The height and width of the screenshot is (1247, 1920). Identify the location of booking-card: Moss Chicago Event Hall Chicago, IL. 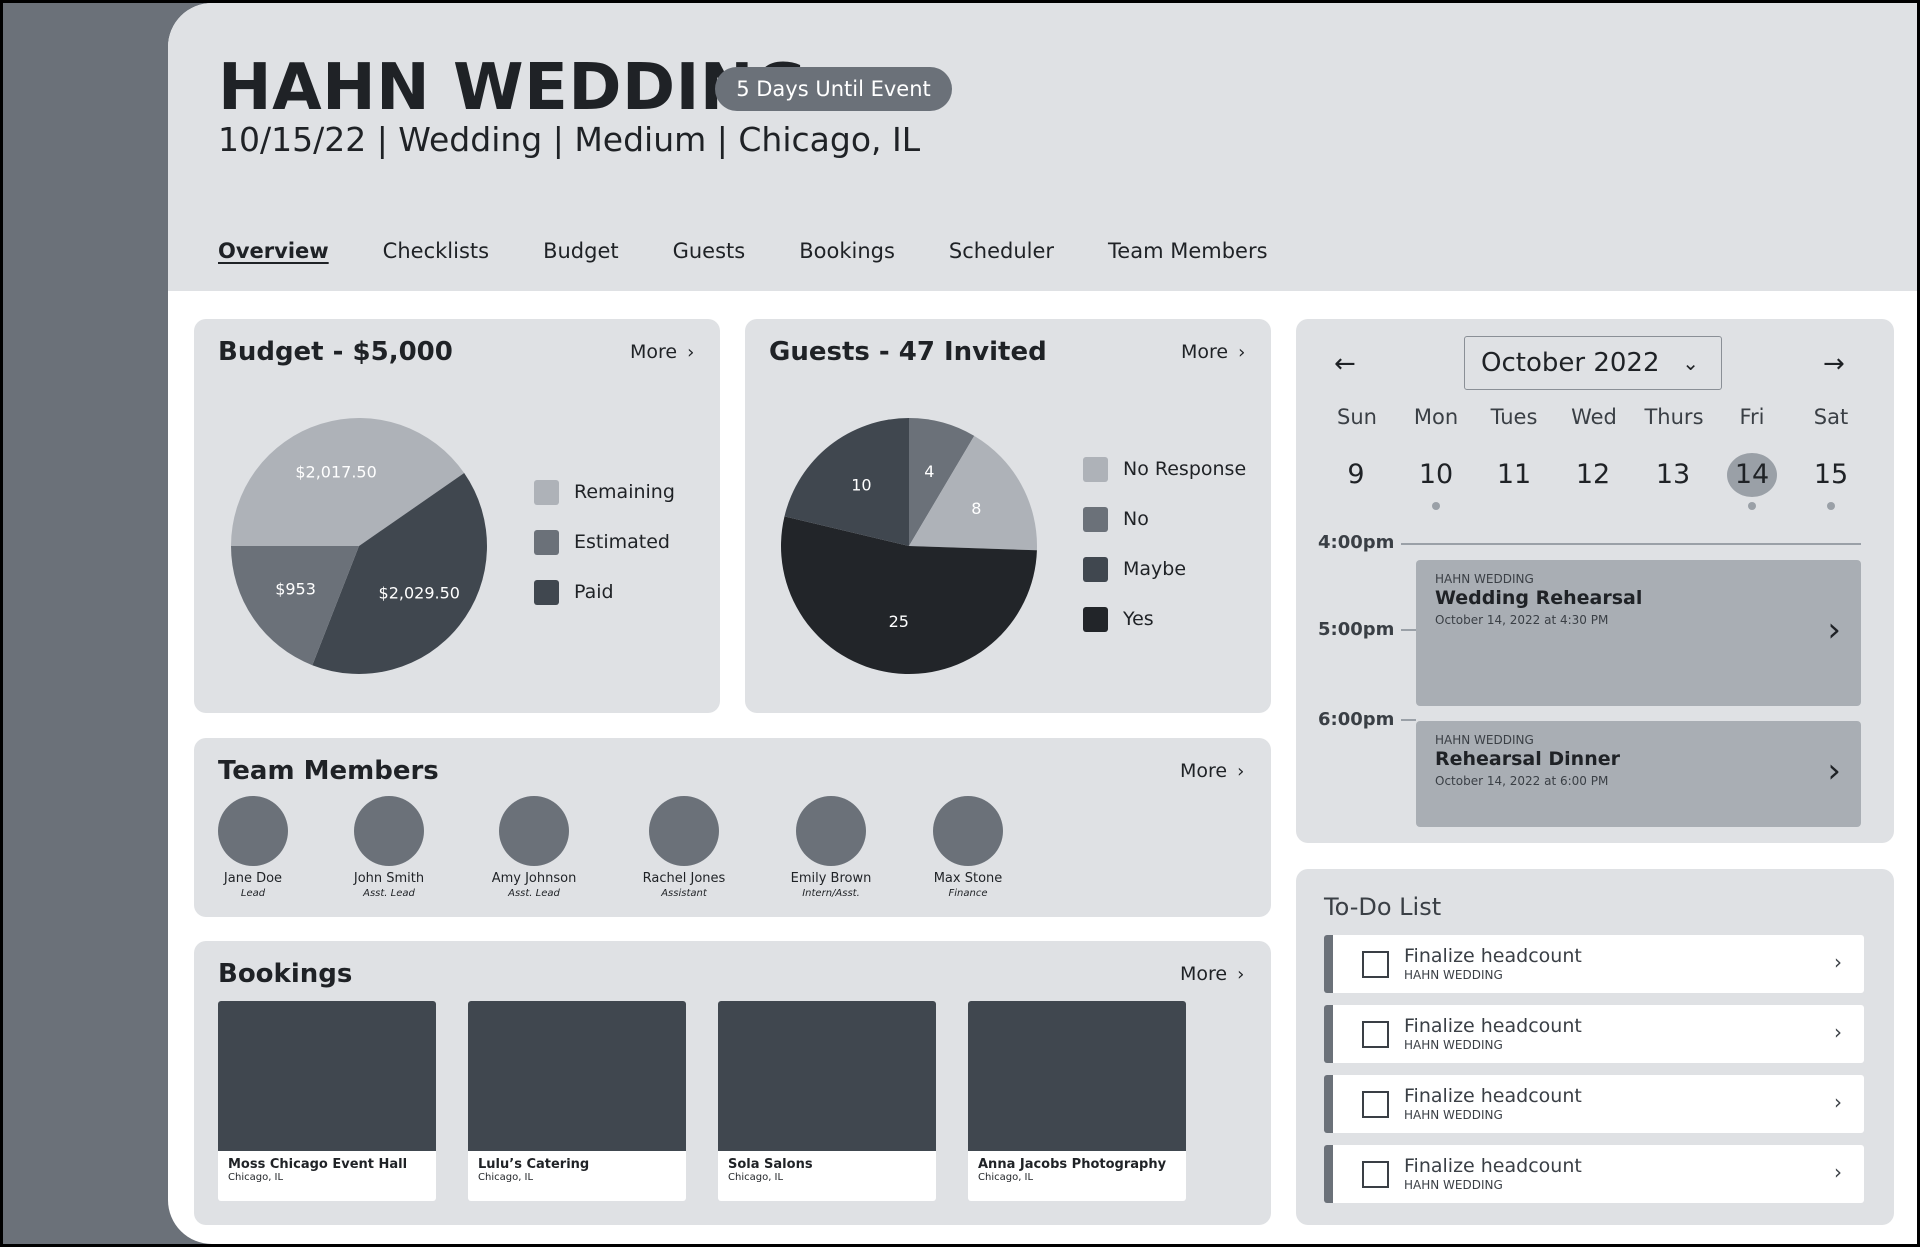
(327, 1101).